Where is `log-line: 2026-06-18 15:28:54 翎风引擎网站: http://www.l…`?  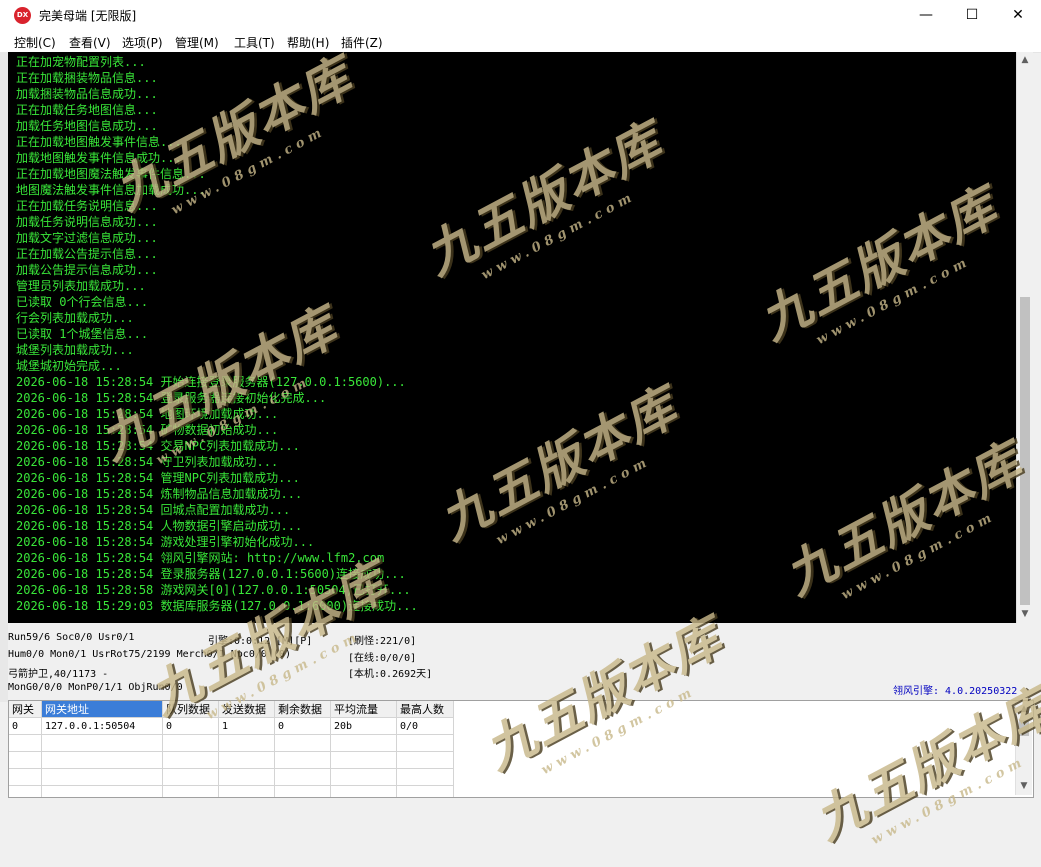
log-line: 2026-06-18 15:28:54 翎风引擎网站: http://www.l… is located at coordinates (200, 558).